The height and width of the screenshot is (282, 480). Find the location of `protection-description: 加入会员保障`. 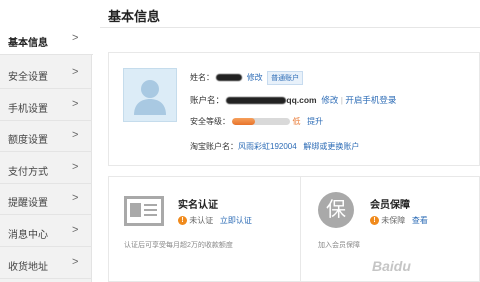

protection-description: 加入会员保障 is located at coordinates (339, 245).